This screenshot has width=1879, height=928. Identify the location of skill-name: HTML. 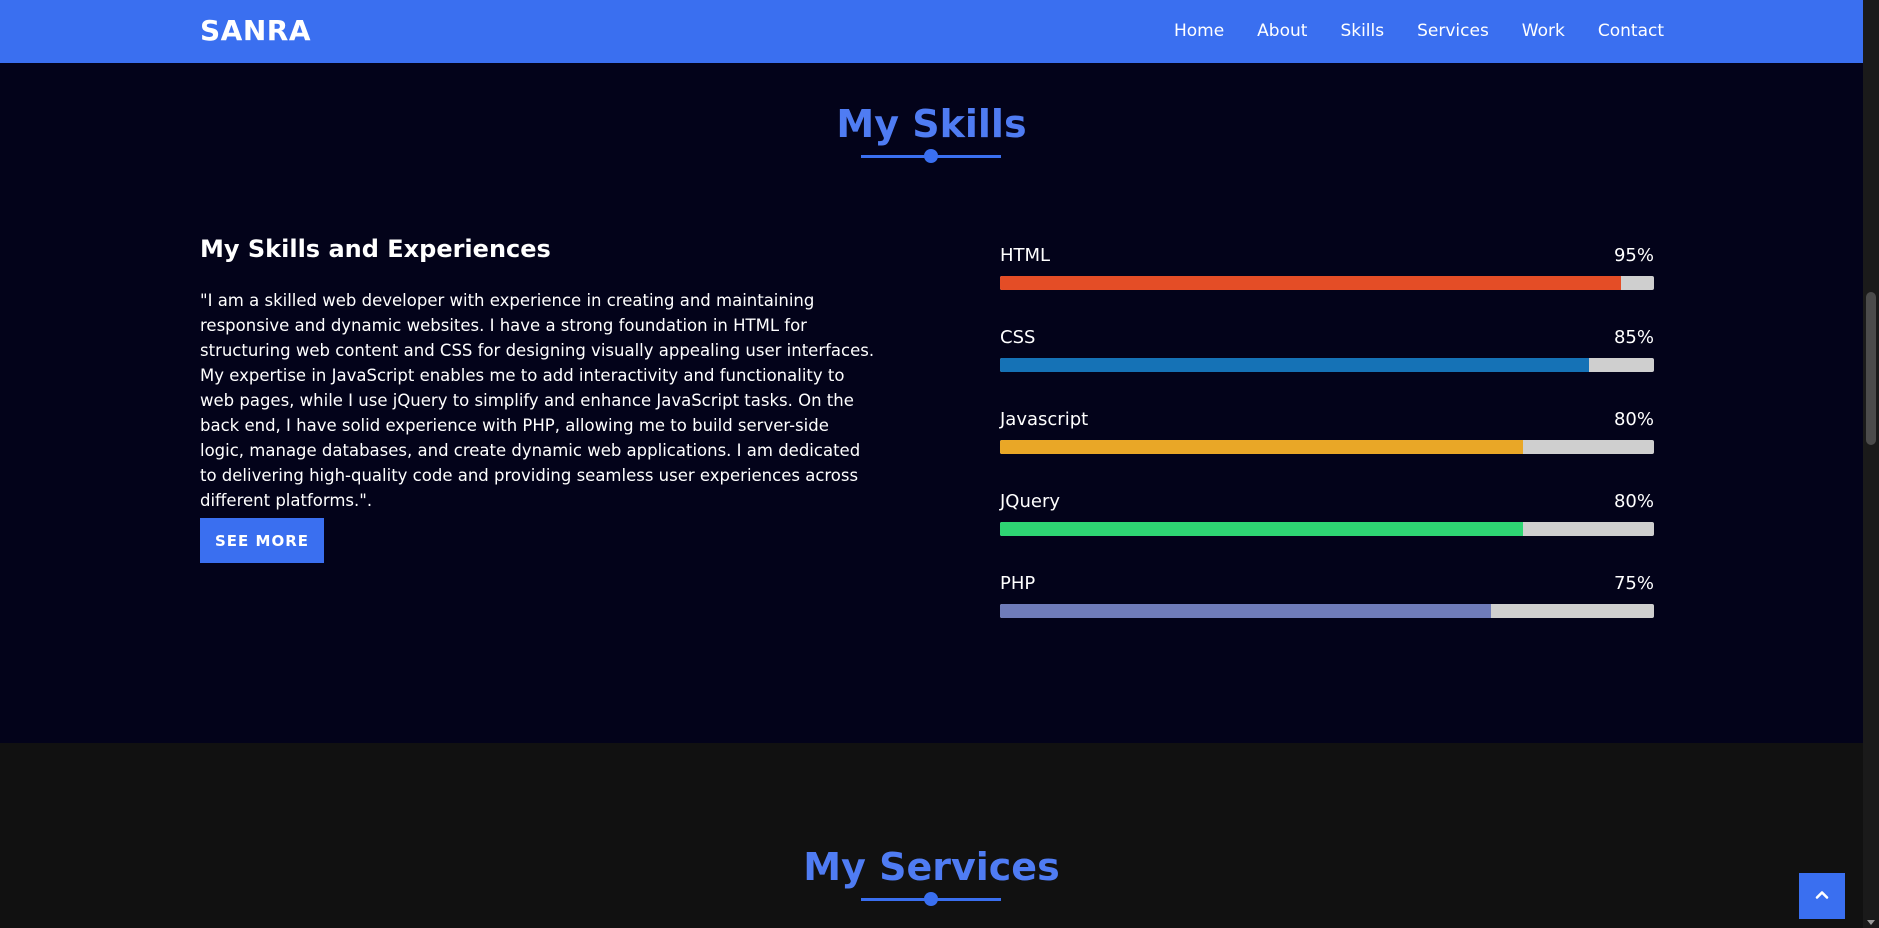
(1025, 255).